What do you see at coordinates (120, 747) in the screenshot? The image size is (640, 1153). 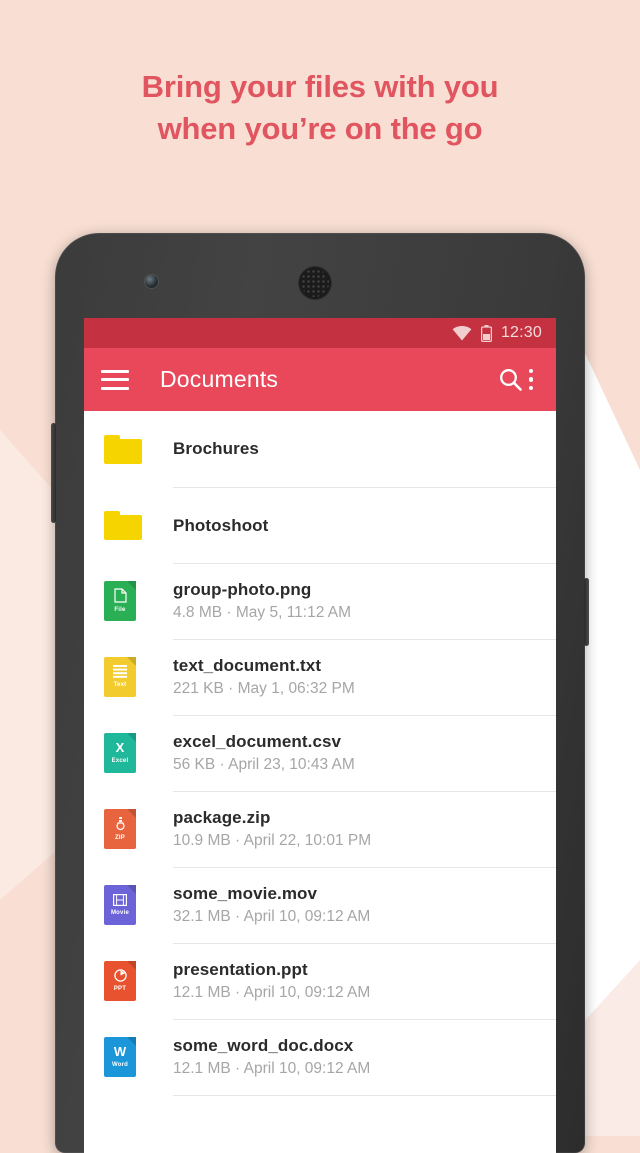 I see `excel-glyph: X` at bounding box center [120, 747].